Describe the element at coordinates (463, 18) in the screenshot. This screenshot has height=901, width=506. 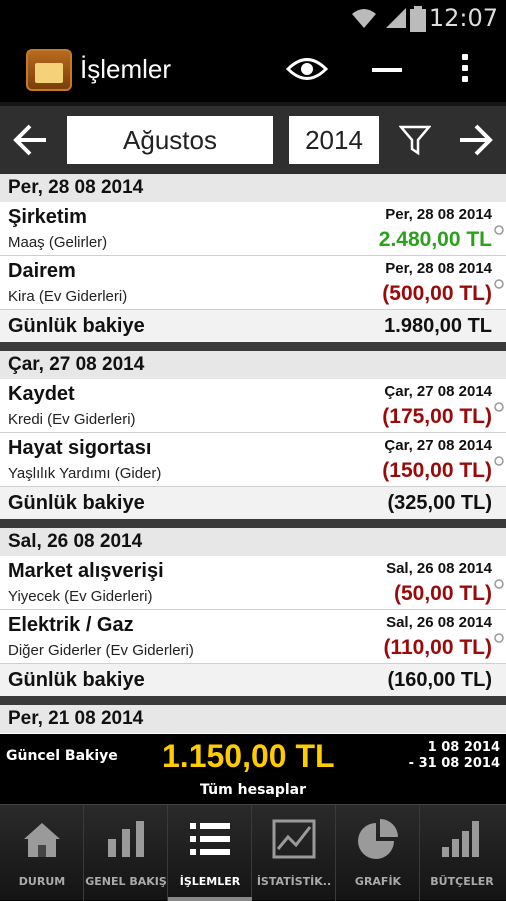
I see `clock: 12:07` at that location.